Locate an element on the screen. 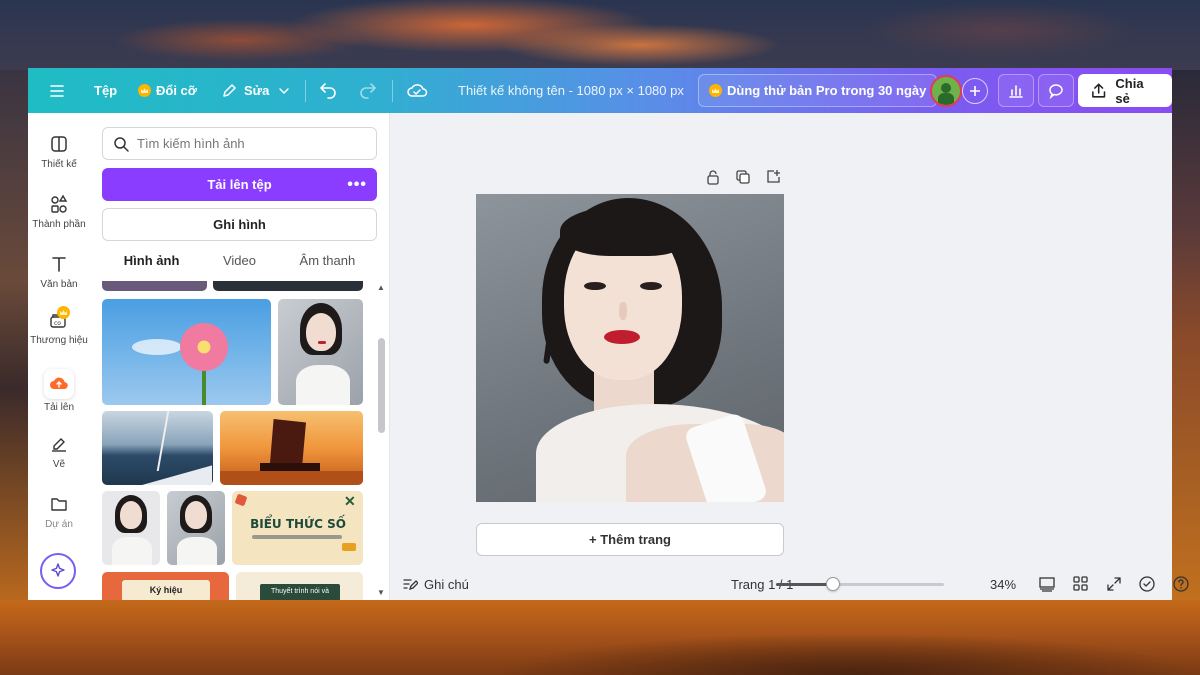  help-icon is located at coordinates (1181, 584).